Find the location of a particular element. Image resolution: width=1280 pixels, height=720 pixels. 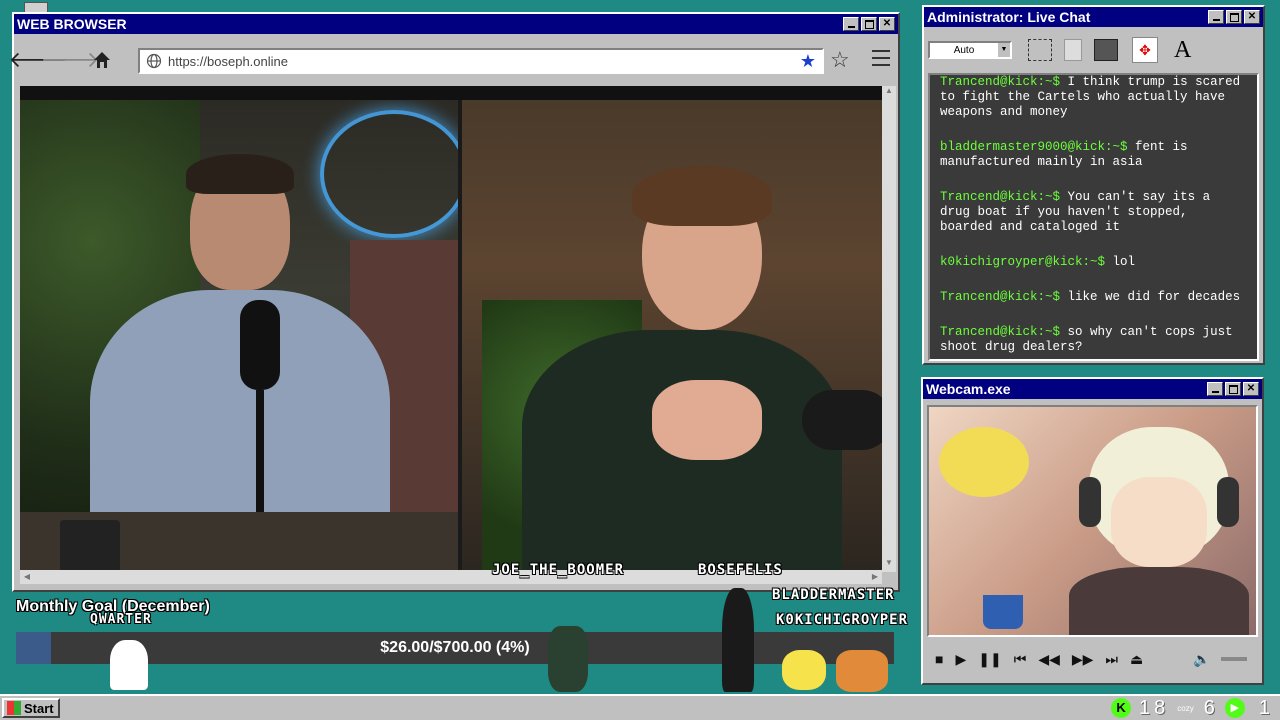

font-icon: A is located at coordinates (1182, 50).